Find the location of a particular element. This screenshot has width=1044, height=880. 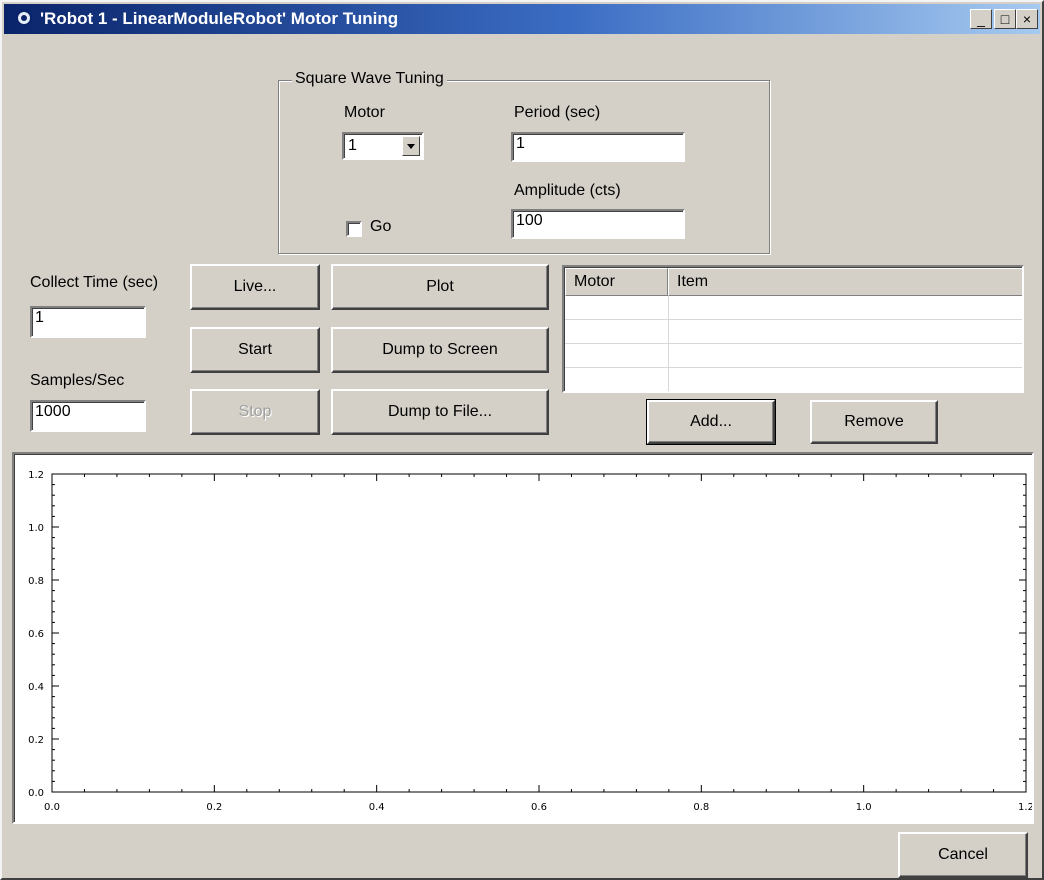

minimize-button: _ is located at coordinates (981, 19).